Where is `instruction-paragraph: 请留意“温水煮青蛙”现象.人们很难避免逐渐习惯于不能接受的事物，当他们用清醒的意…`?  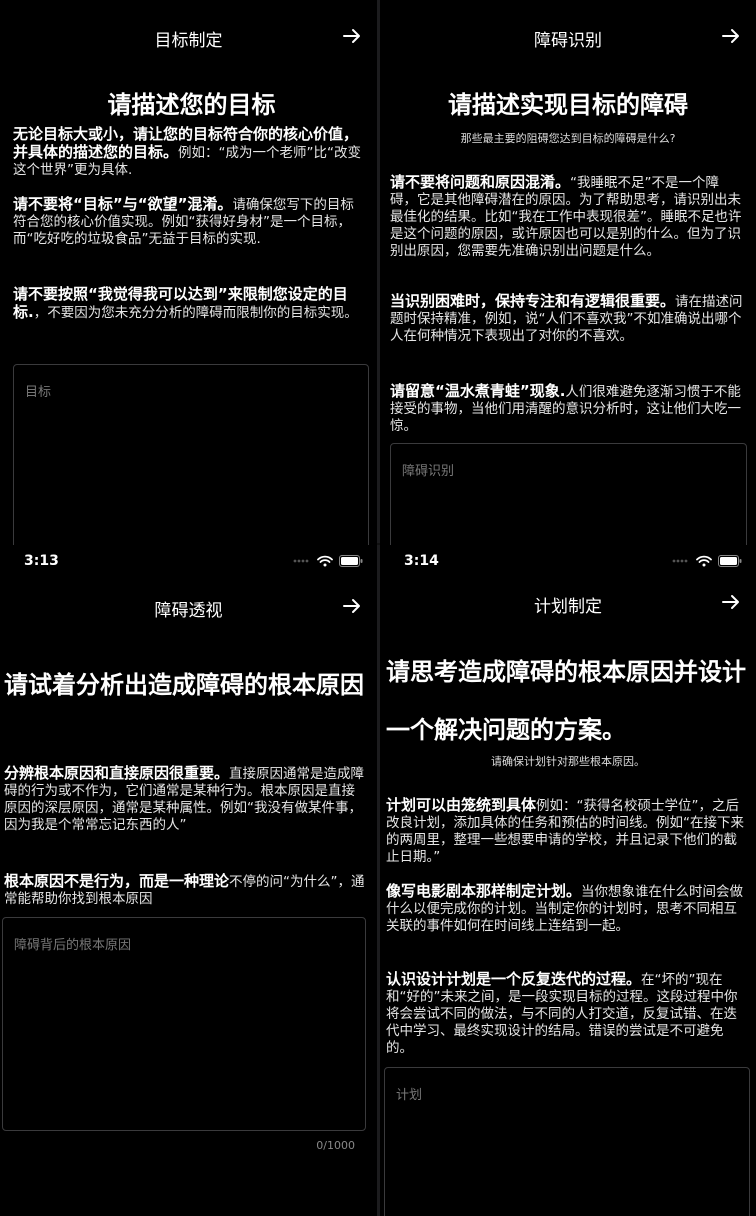
instruction-paragraph: 请留意“温水煮青蛙”现象.人们很难避免逐渐习惯于不能接受的事物，当他们用清醒的意… is located at coordinates (565, 408).